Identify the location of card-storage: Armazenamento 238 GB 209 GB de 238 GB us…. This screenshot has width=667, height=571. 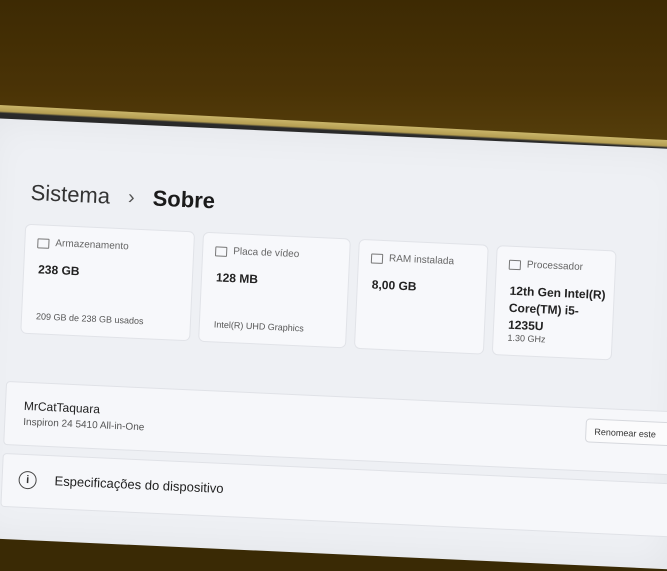
(108, 282).